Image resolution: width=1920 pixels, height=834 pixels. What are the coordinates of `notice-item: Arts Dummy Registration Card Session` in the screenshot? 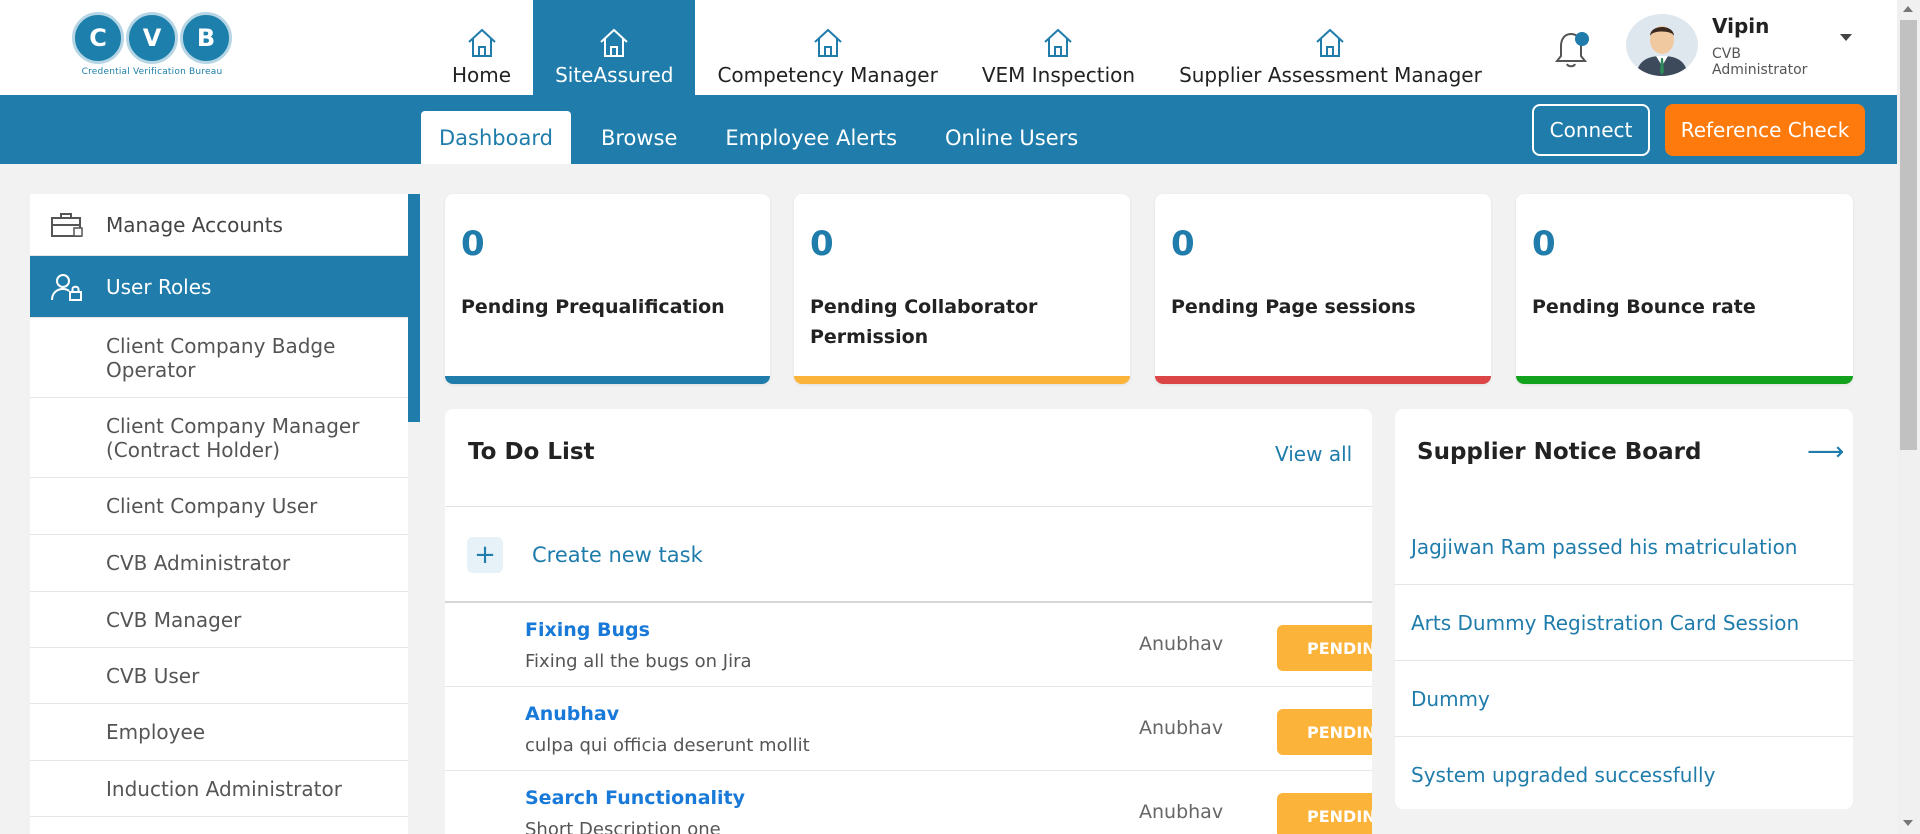 It's located at (1624, 623).